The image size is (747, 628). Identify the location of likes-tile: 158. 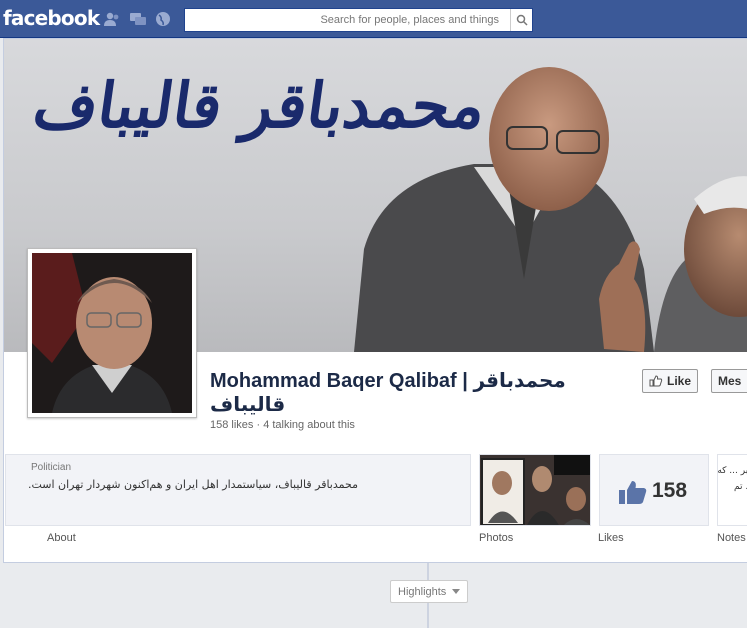
(654, 490).